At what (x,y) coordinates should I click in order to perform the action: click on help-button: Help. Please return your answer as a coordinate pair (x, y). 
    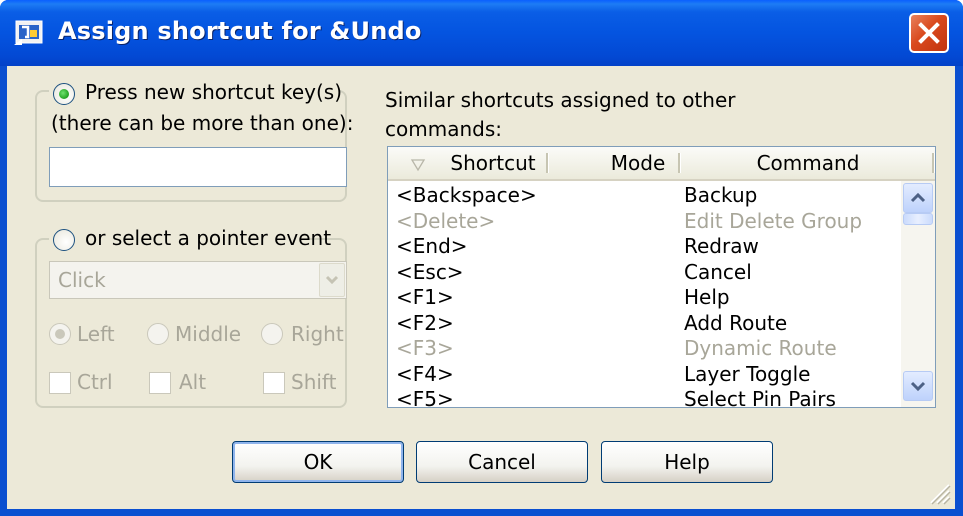
    Looking at the image, I should click on (687, 462).